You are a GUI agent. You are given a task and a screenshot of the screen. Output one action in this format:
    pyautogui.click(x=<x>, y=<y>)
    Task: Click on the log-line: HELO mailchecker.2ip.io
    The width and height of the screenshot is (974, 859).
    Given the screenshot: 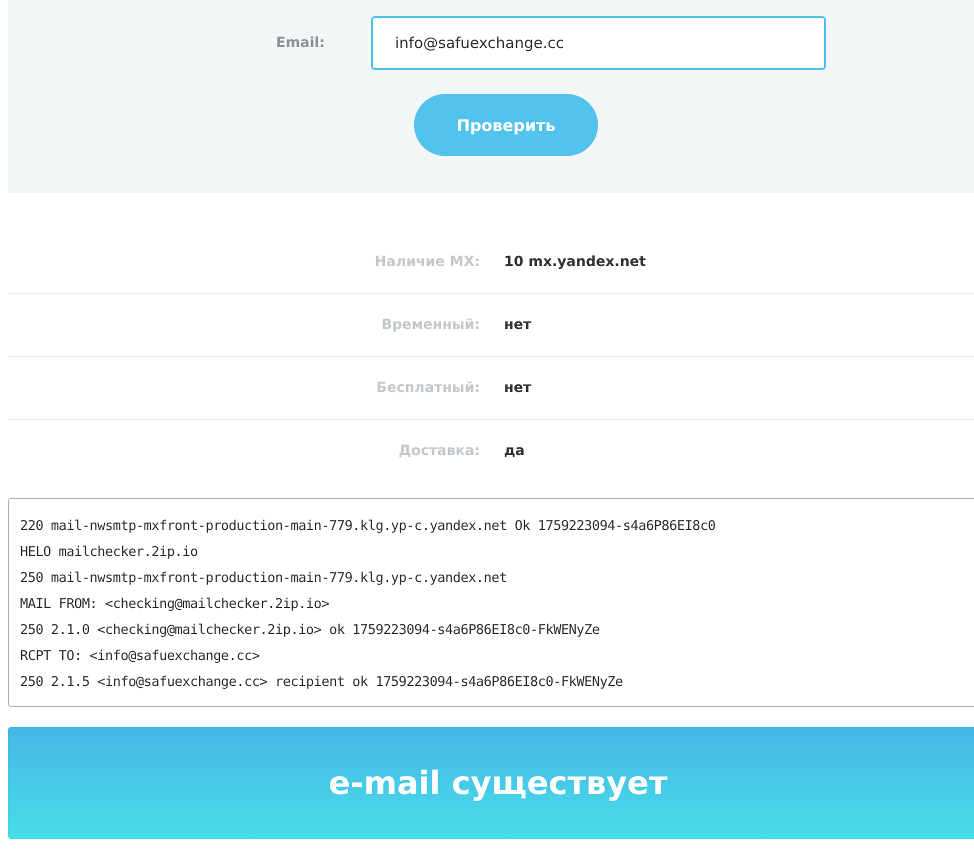 What is the action you would take?
    pyautogui.click(x=109, y=552)
    